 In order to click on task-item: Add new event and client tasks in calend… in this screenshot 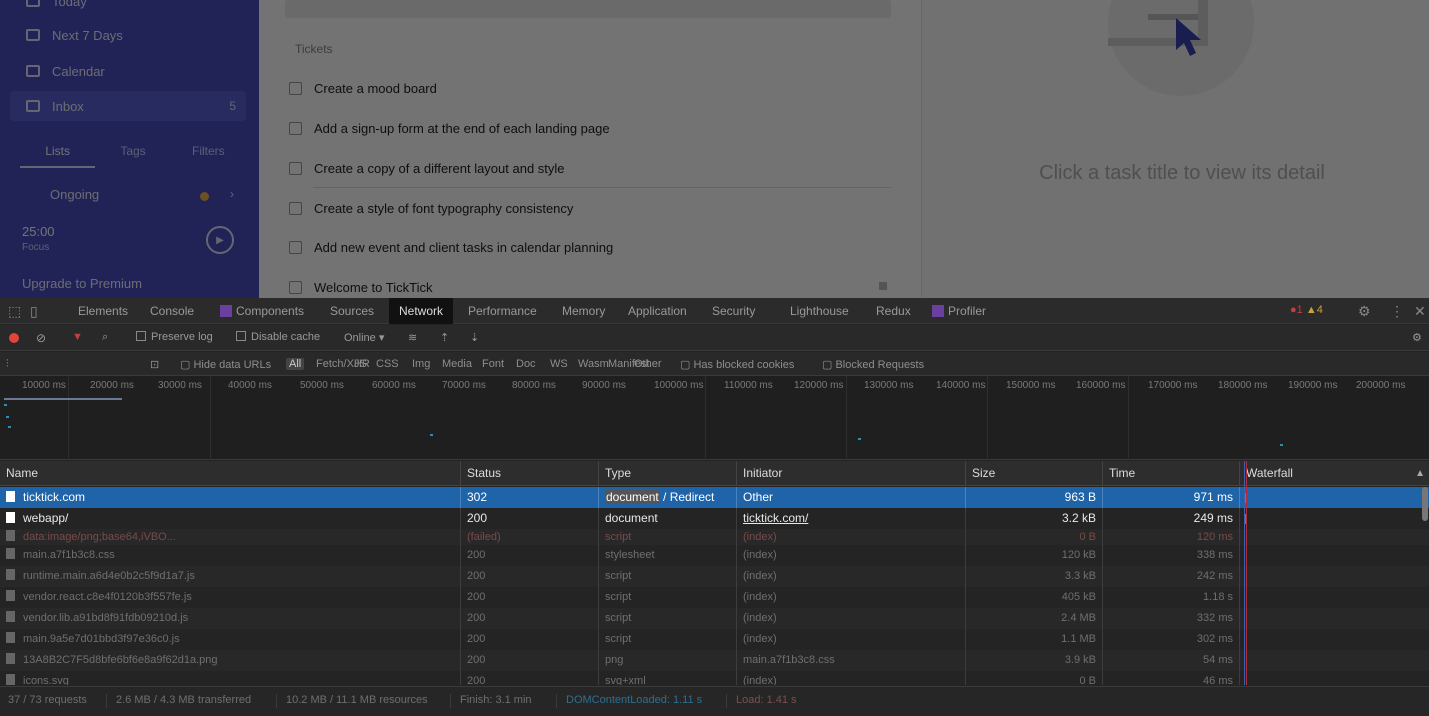, I will do `click(451, 247)`.